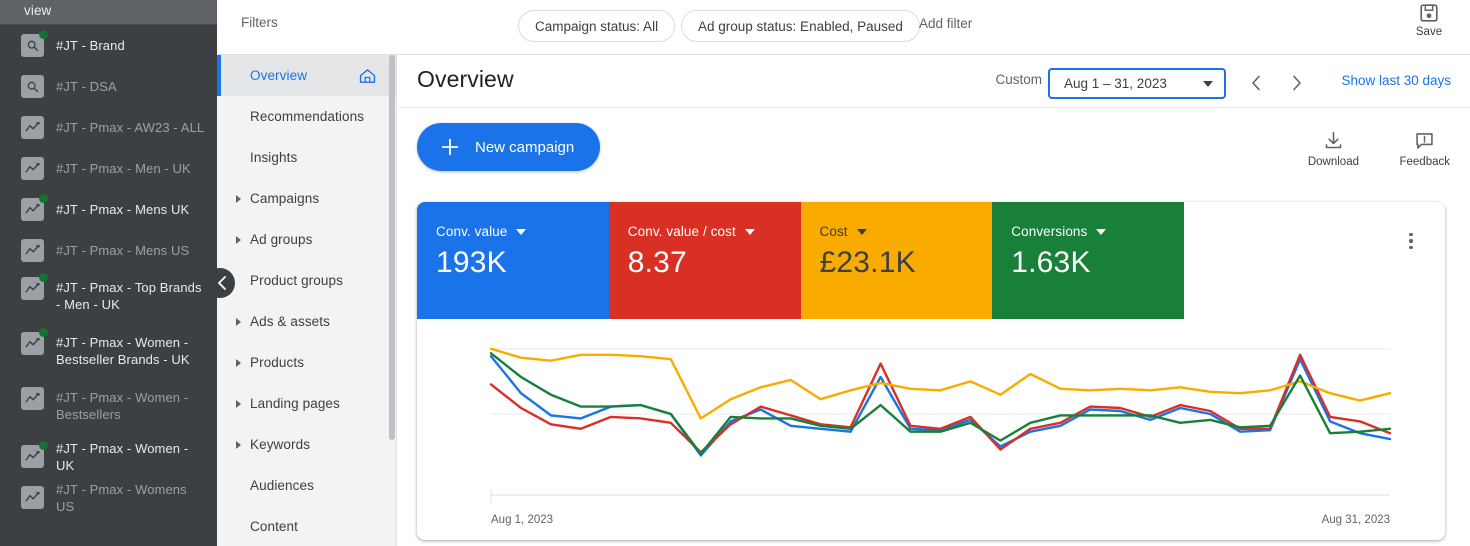  Describe the element at coordinates (940, 383) in the screenshot. I see `chart-series-cost` at that location.